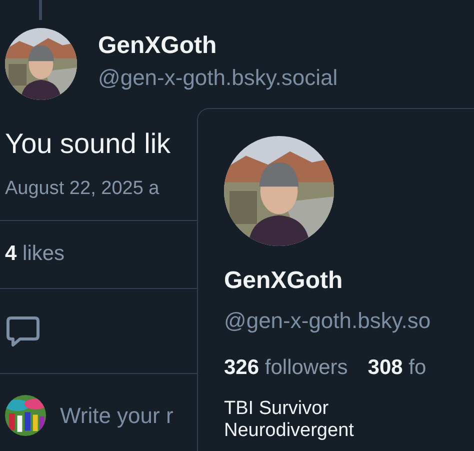 This screenshot has width=474, height=451. What do you see at coordinates (218, 78) in the screenshot?
I see `author-handle: @gen-x-goth.bsky.social` at bounding box center [218, 78].